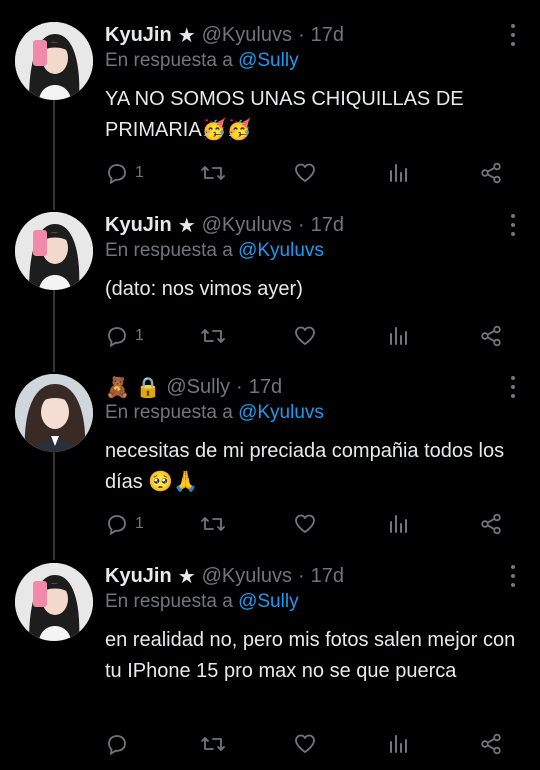  I want to click on reply-button, so click(120, 744).